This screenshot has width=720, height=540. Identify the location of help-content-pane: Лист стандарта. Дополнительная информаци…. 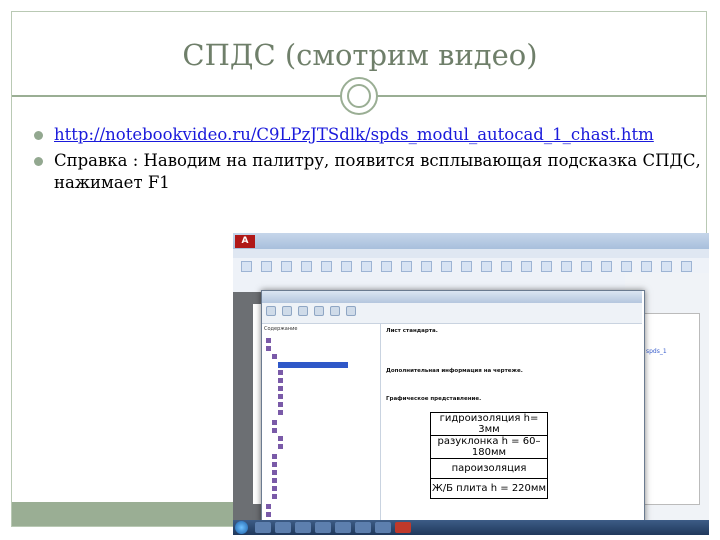
(512, 423).